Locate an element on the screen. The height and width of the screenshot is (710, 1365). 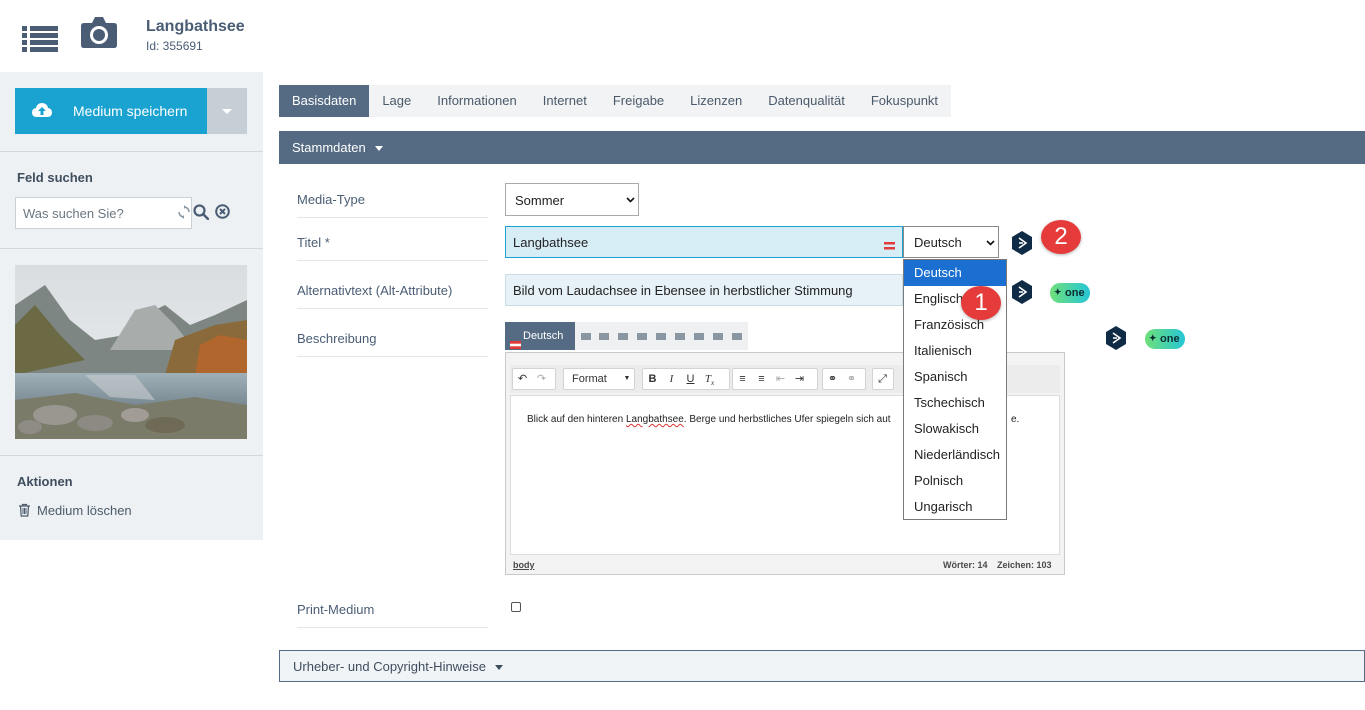
step-badge-2: 2 is located at coordinates (1061, 237).